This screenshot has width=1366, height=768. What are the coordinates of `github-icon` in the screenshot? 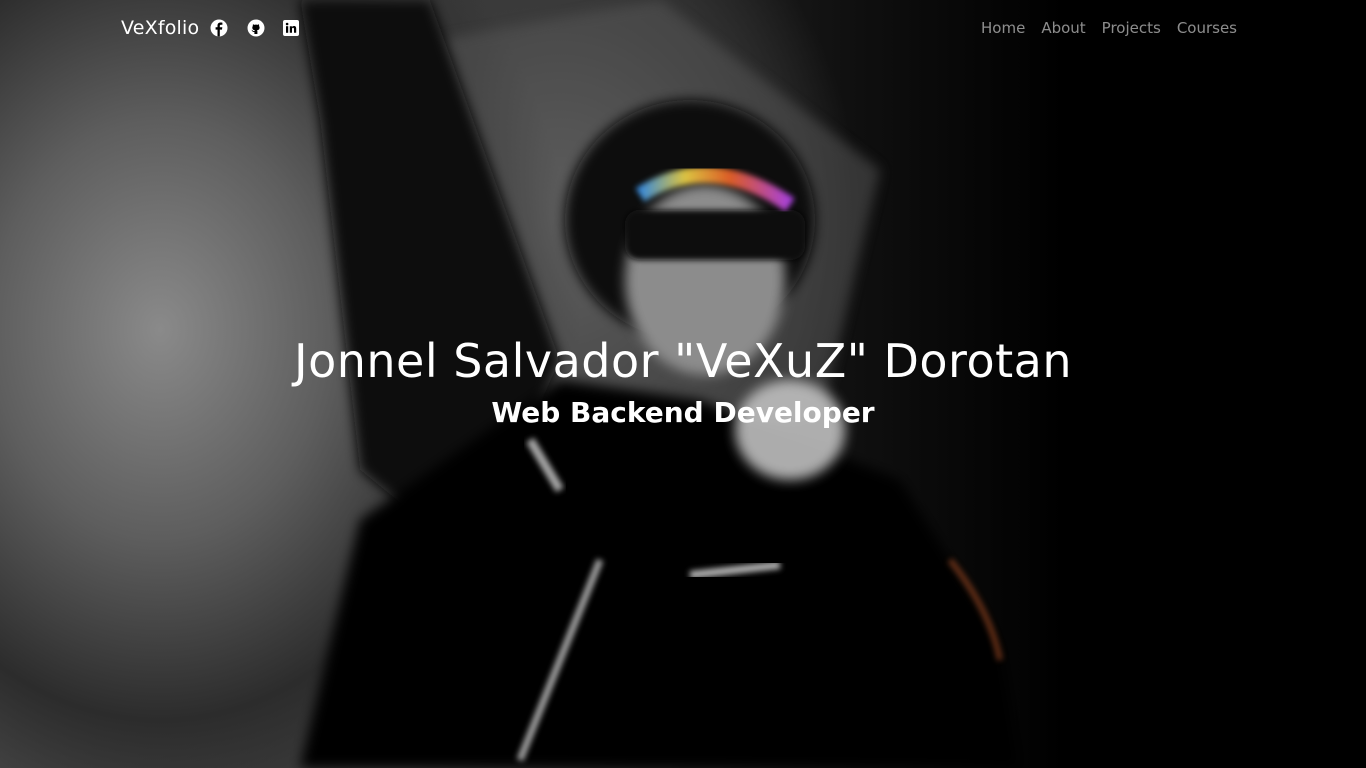 It's located at (256, 28).